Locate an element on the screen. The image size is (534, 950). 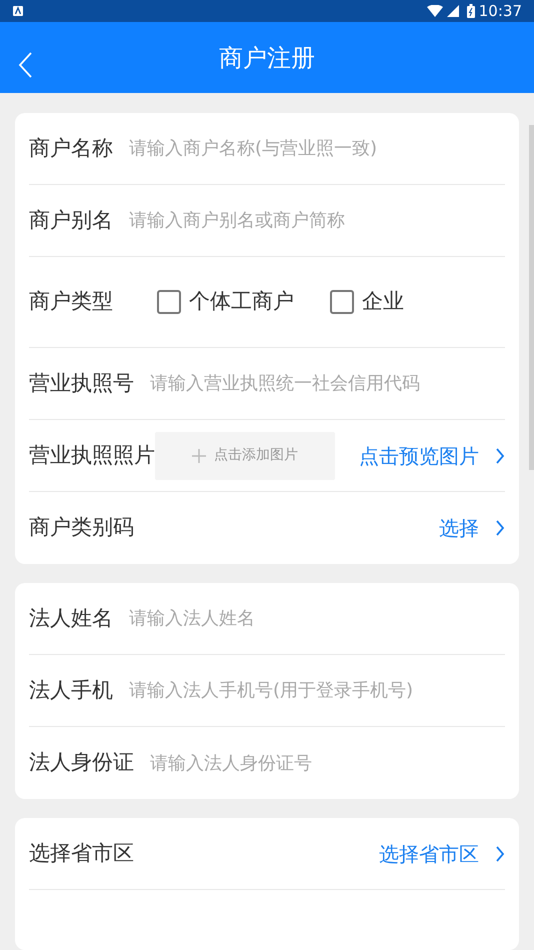
text-field: 请输入法人身份证号 is located at coordinates (327, 763).